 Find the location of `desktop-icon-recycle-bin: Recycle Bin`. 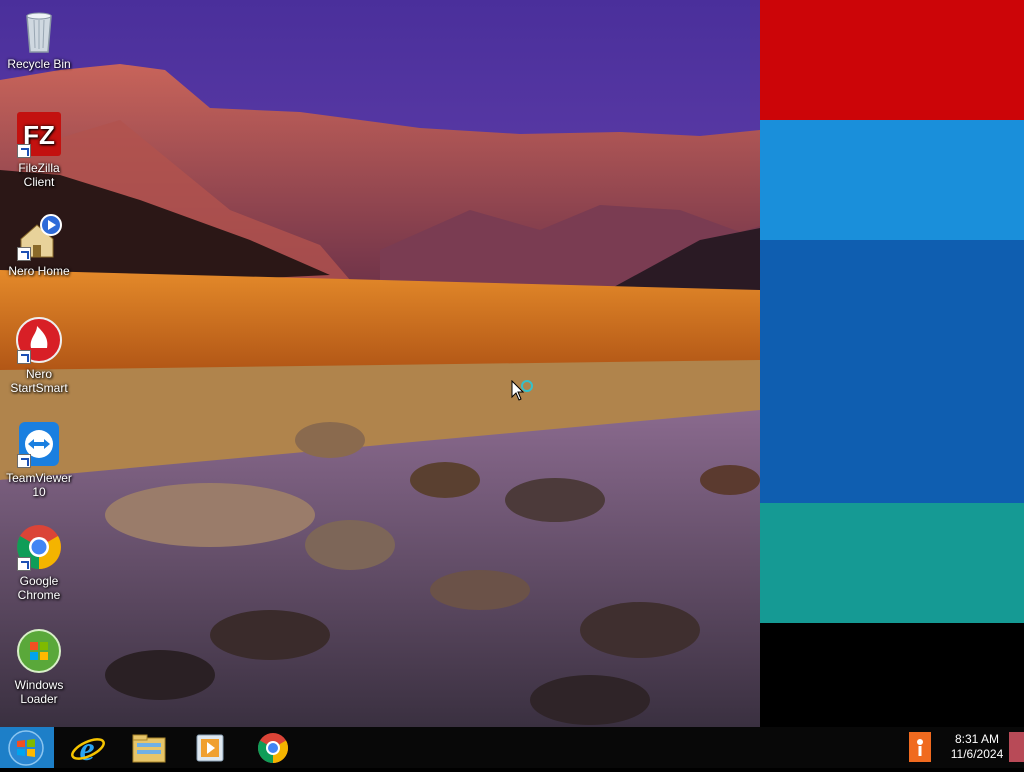

desktop-icon-recycle-bin: Recycle Bin is located at coordinates (39, 38).